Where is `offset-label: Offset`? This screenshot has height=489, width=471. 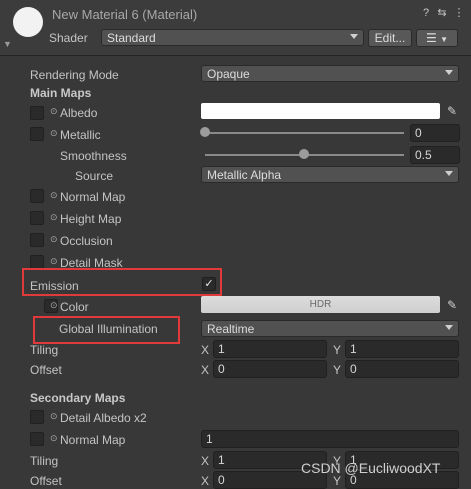 offset-label: Offset is located at coordinates (46, 370).